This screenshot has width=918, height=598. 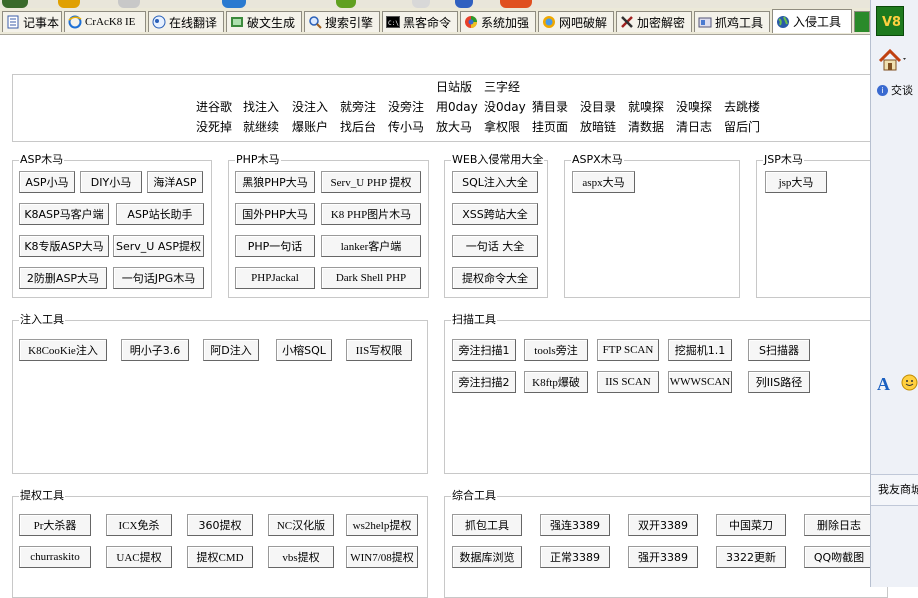 I want to click on link-item: 用0day, so click(x=457, y=106).